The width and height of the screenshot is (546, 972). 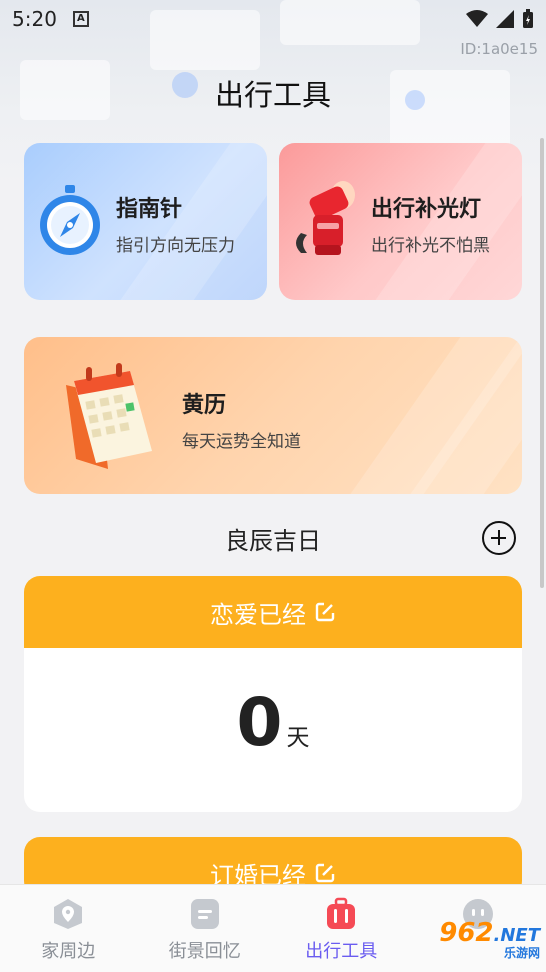 I want to click on status-time: 5:20, so click(x=34, y=19).